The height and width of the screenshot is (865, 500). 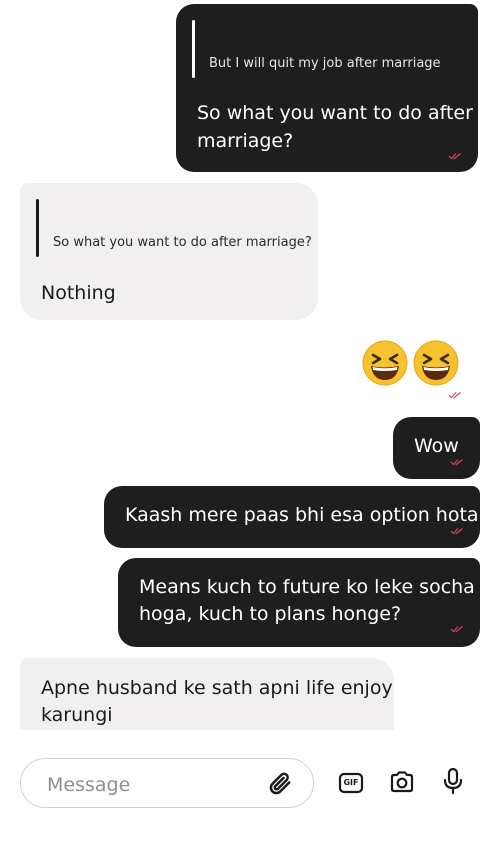 I want to click on message-input-container, so click(x=167, y=783).